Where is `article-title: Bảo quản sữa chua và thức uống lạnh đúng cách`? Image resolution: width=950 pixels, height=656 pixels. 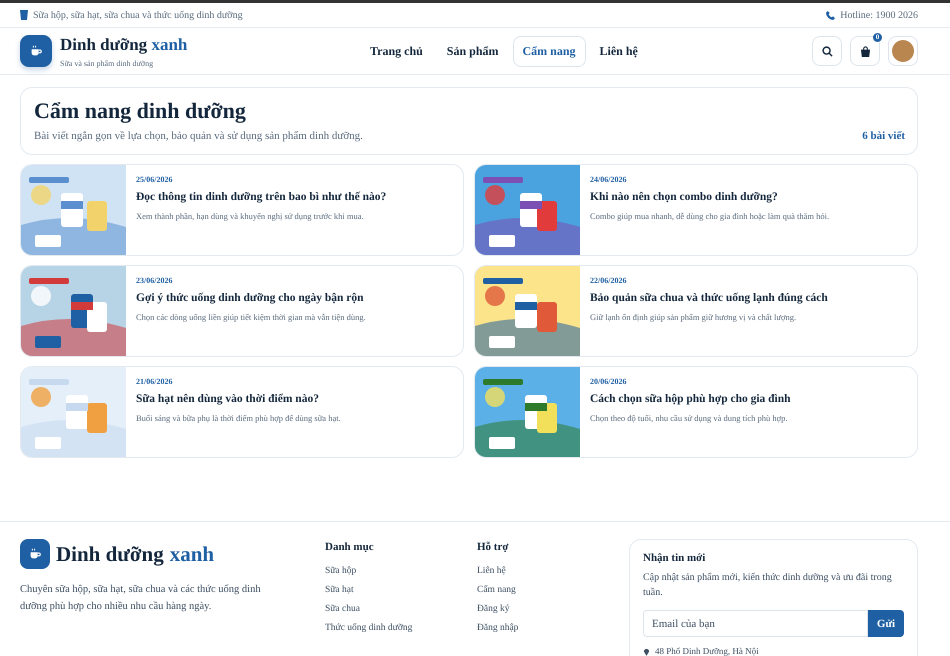
article-title: Bảo quản sữa chua và thức uống lạnh đúng cách is located at coordinates (709, 298).